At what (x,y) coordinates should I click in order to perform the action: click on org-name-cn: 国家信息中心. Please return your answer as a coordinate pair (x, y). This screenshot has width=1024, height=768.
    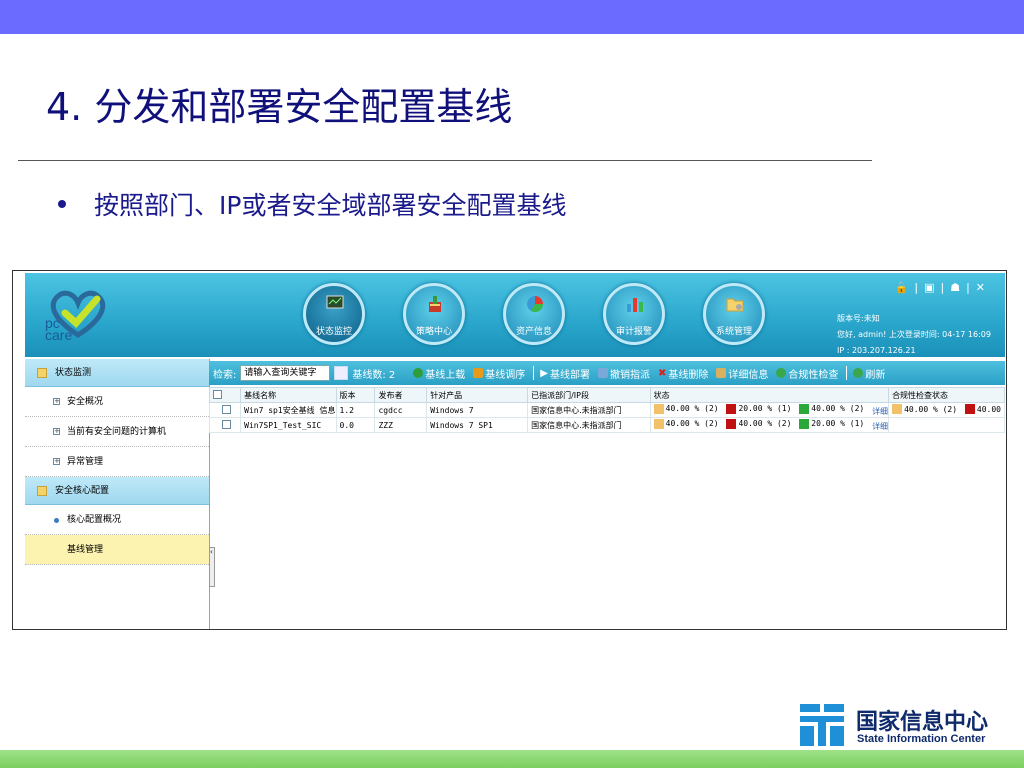
    Looking at the image, I should click on (922, 722).